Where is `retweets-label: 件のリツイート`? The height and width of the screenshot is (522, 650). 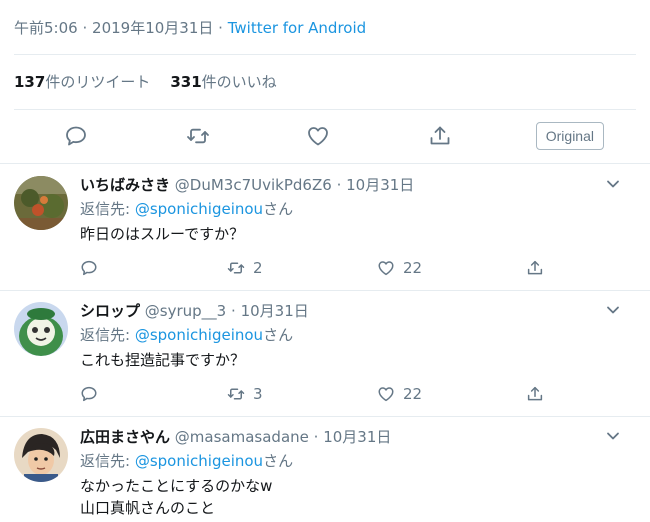
retweets-label: 件のリツイート is located at coordinates (98, 82).